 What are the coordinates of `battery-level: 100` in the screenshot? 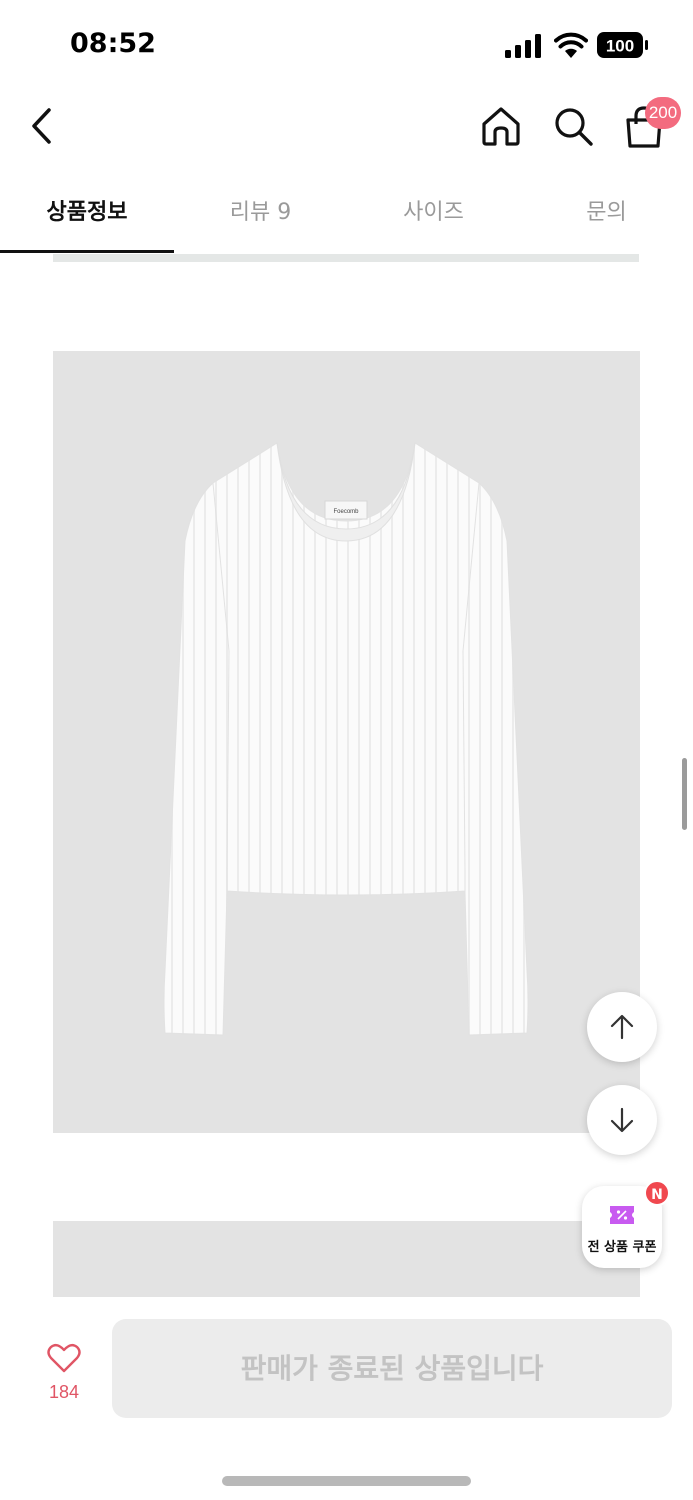 It's located at (620, 46).